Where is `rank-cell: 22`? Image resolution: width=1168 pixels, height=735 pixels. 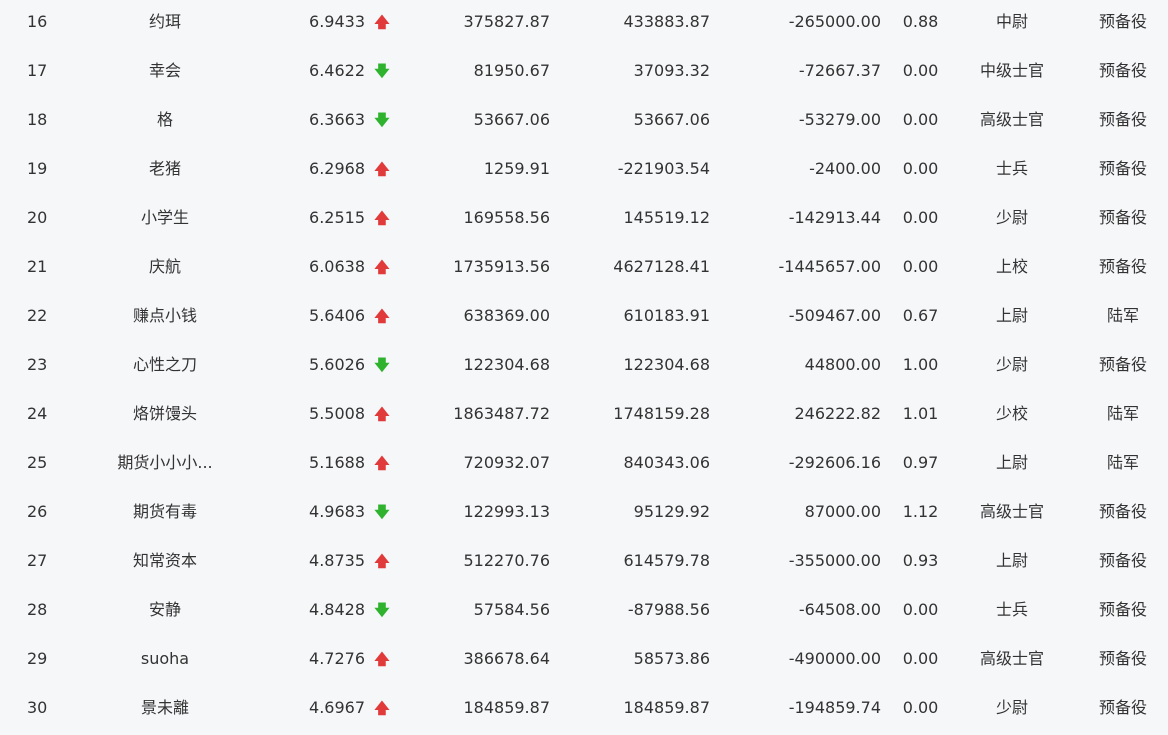 rank-cell: 22 is located at coordinates (37, 315).